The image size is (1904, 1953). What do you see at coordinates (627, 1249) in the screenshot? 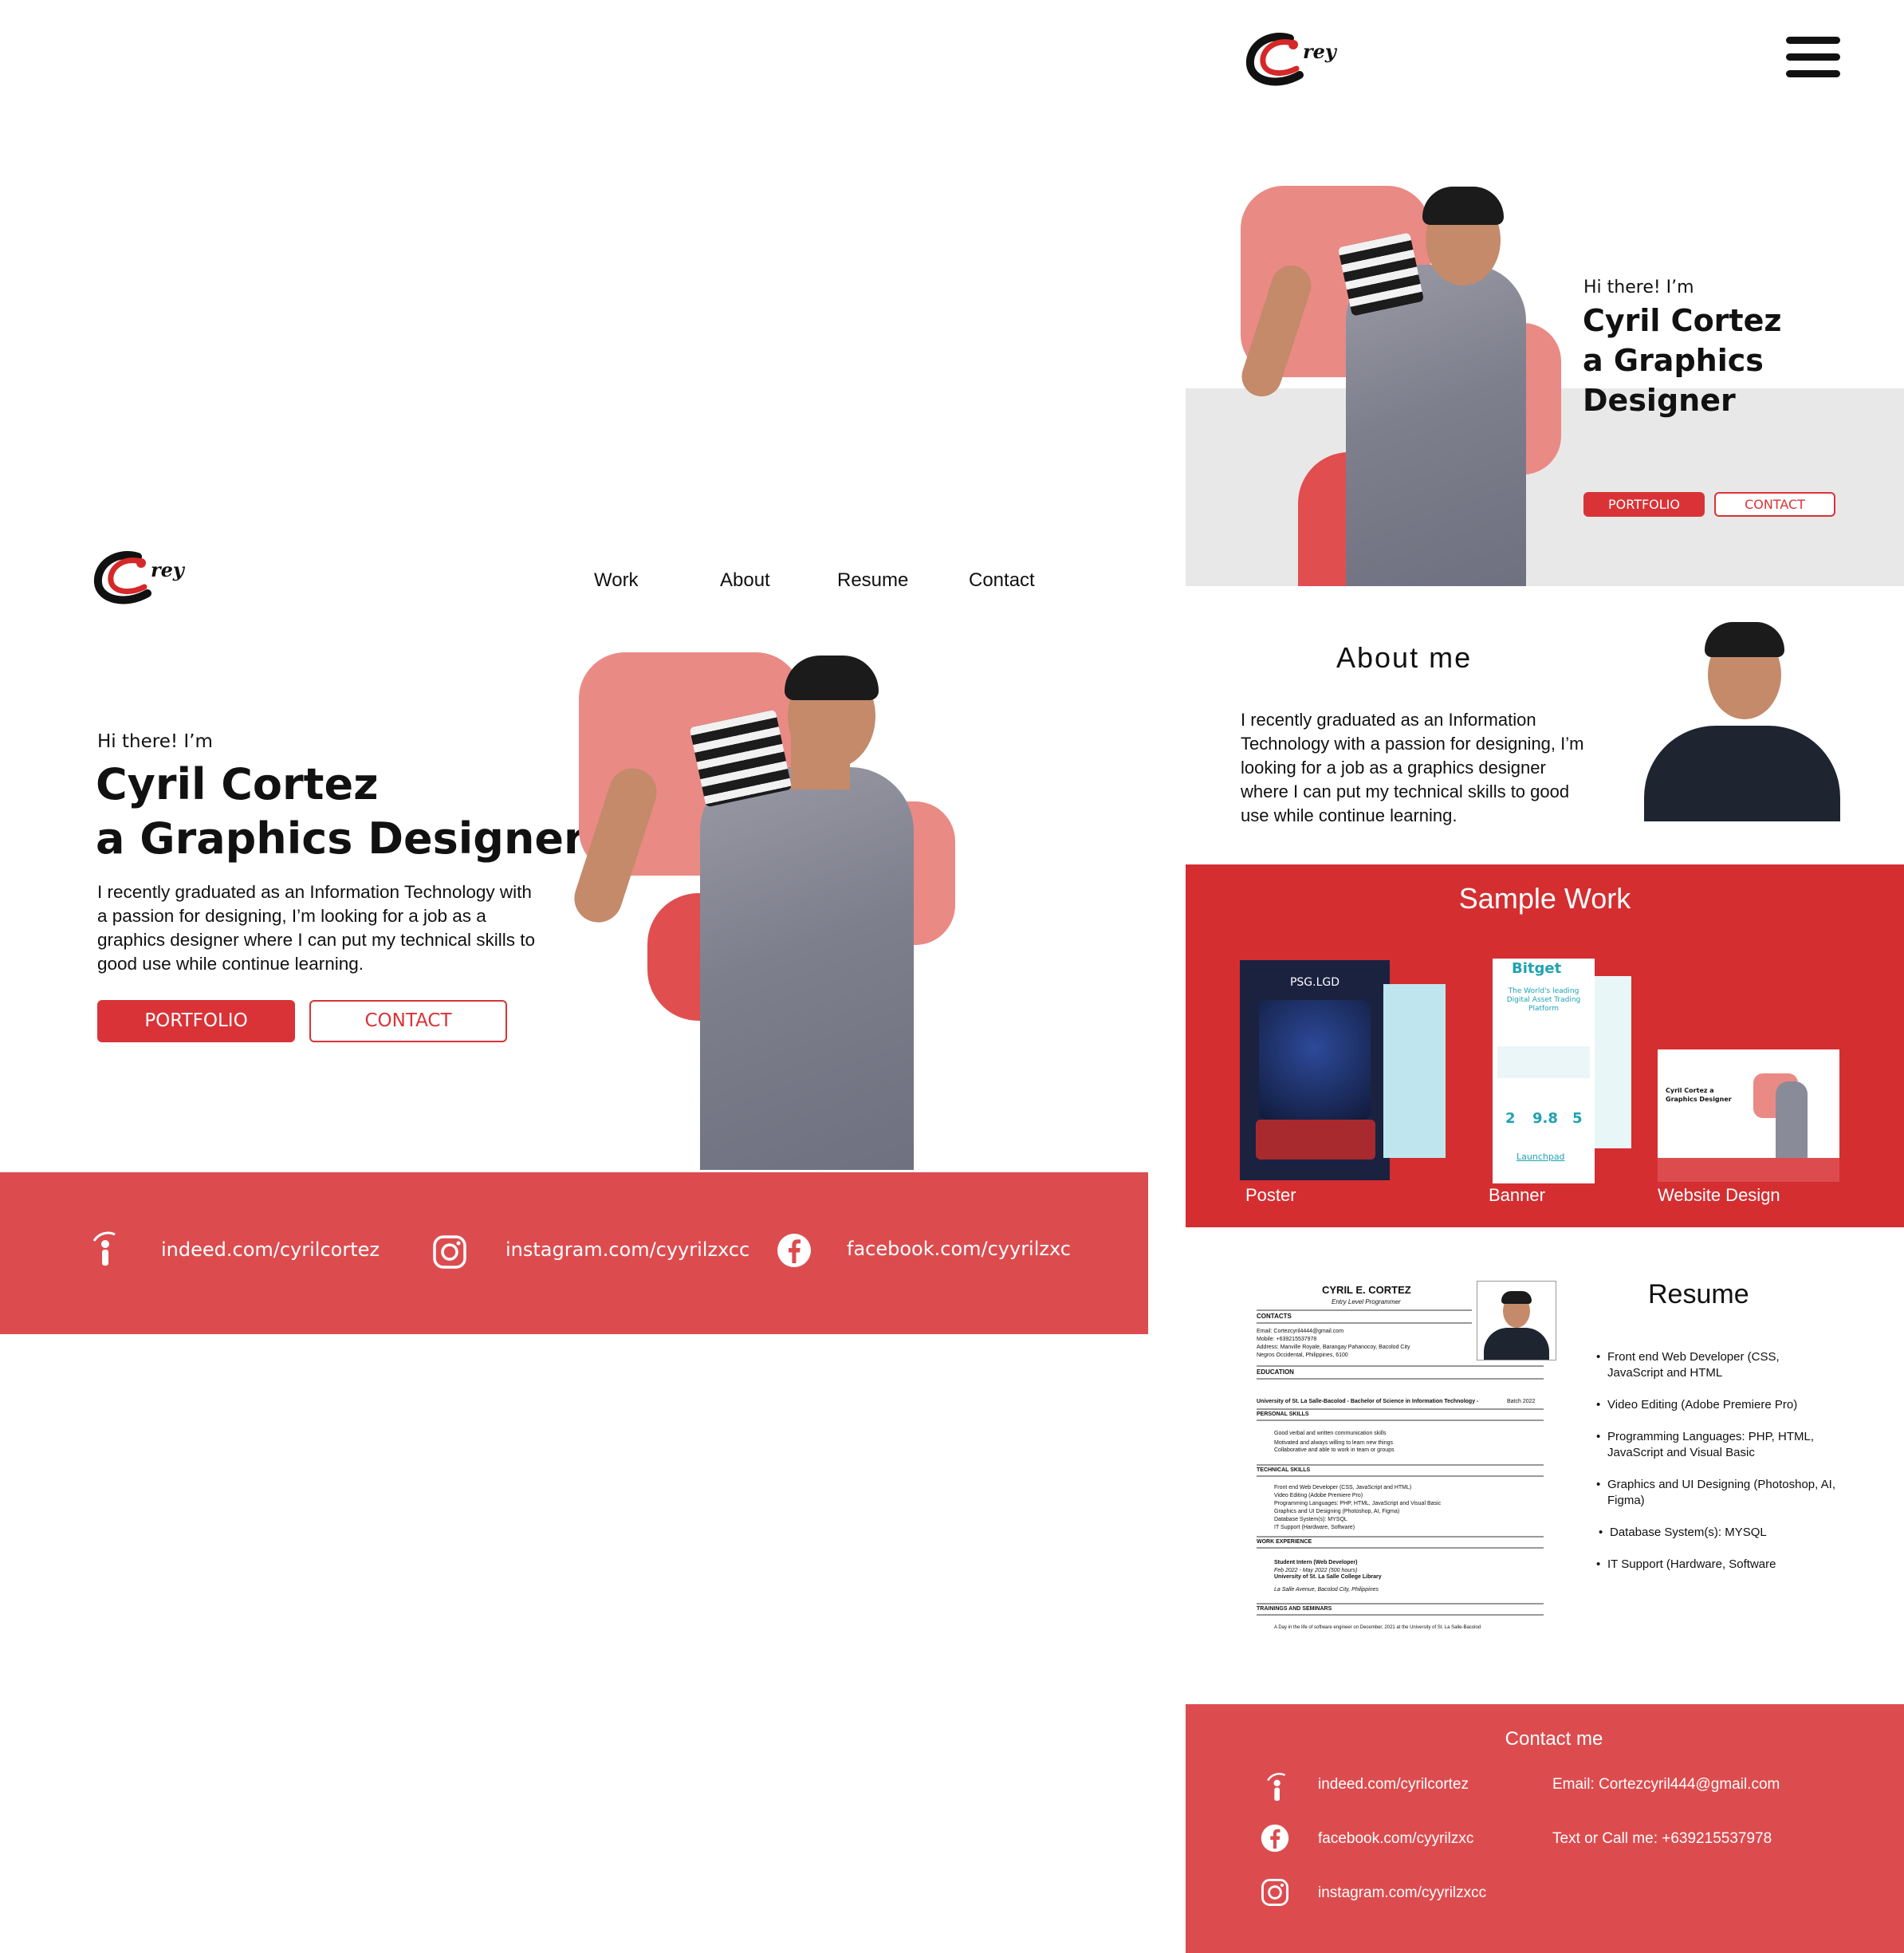
I see `footer-instagram-link: instagram.com/cyyrilzxcc` at bounding box center [627, 1249].